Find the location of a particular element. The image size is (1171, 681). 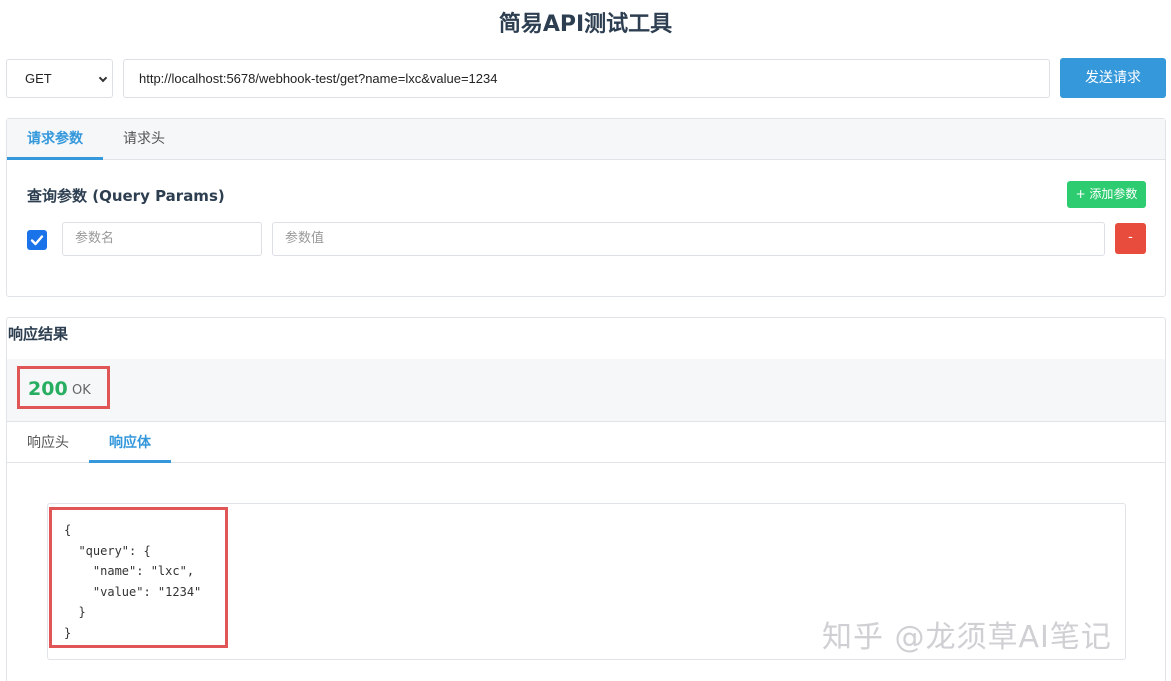

check-icon is located at coordinates (37, 240).